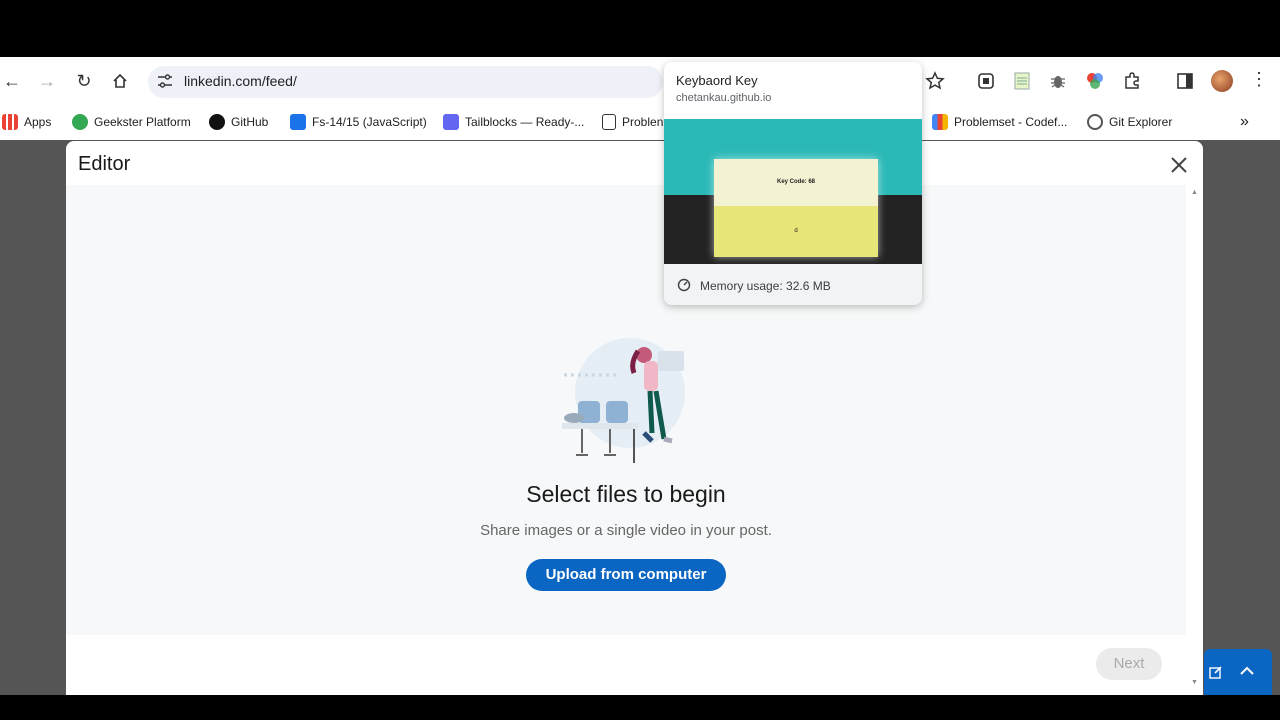 The width and height of the screenshot is (1280, 720). I want to click on scroll-down-icon: ▼, so click(1194, 682).